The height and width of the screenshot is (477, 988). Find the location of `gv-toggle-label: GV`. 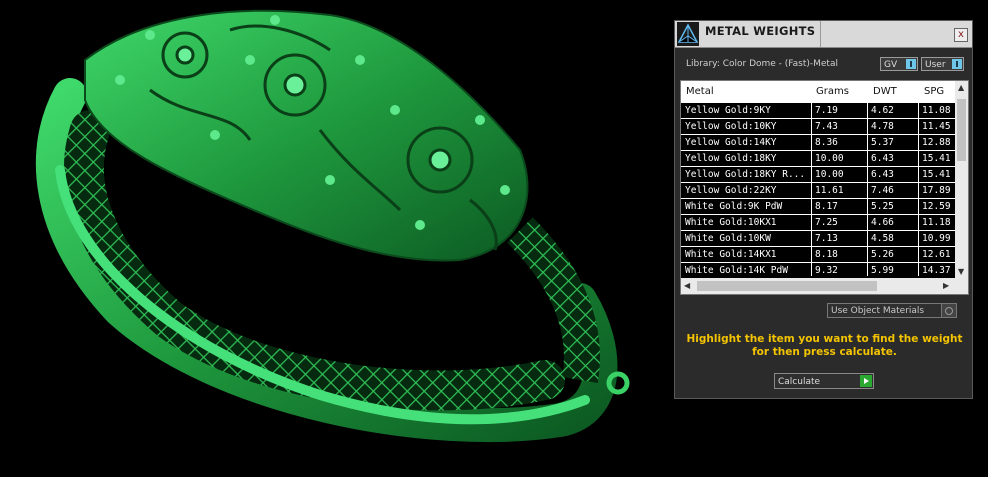

gv-toggle-label: GV is located at coordinates (891, 65).